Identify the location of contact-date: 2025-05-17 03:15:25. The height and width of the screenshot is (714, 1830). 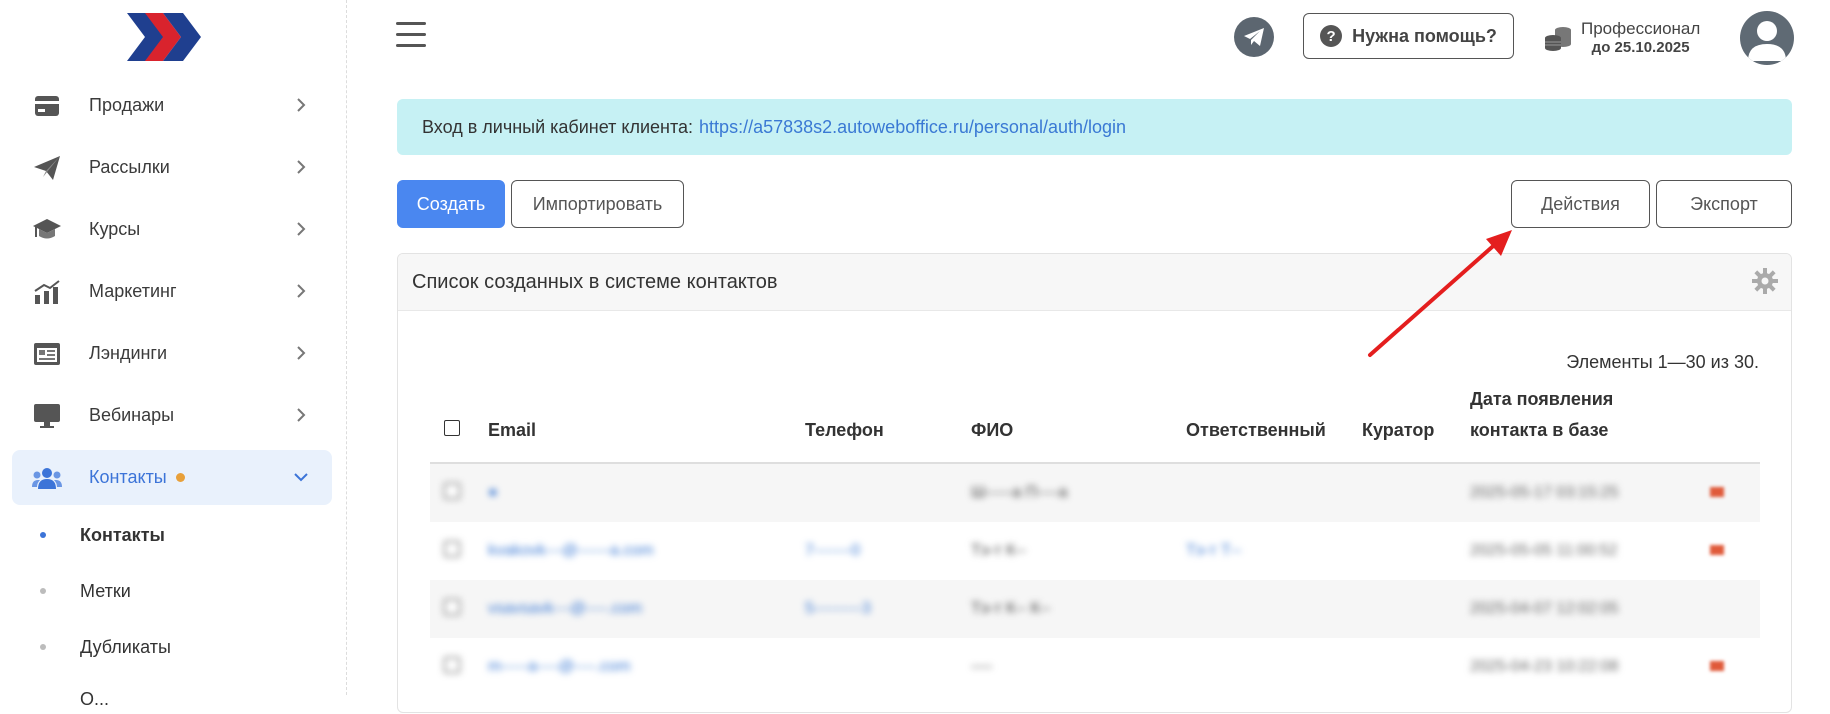
(1544, 492).